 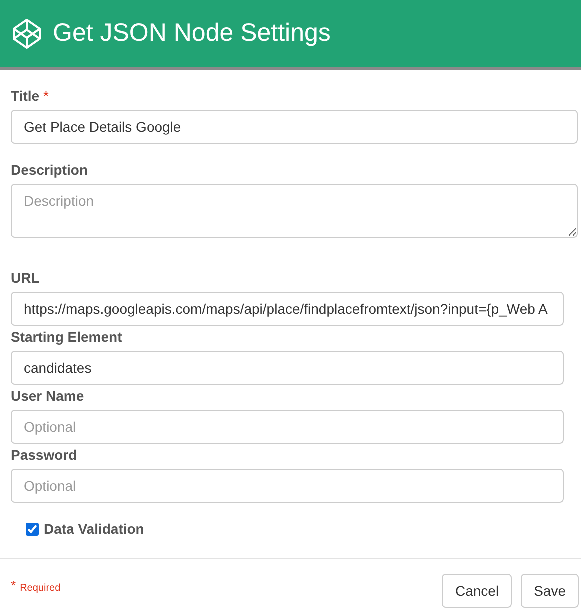 What do you see at coordinates (25, 278) in the screenshot?
I see `field-label: URL` at bounding box center [25, 278].